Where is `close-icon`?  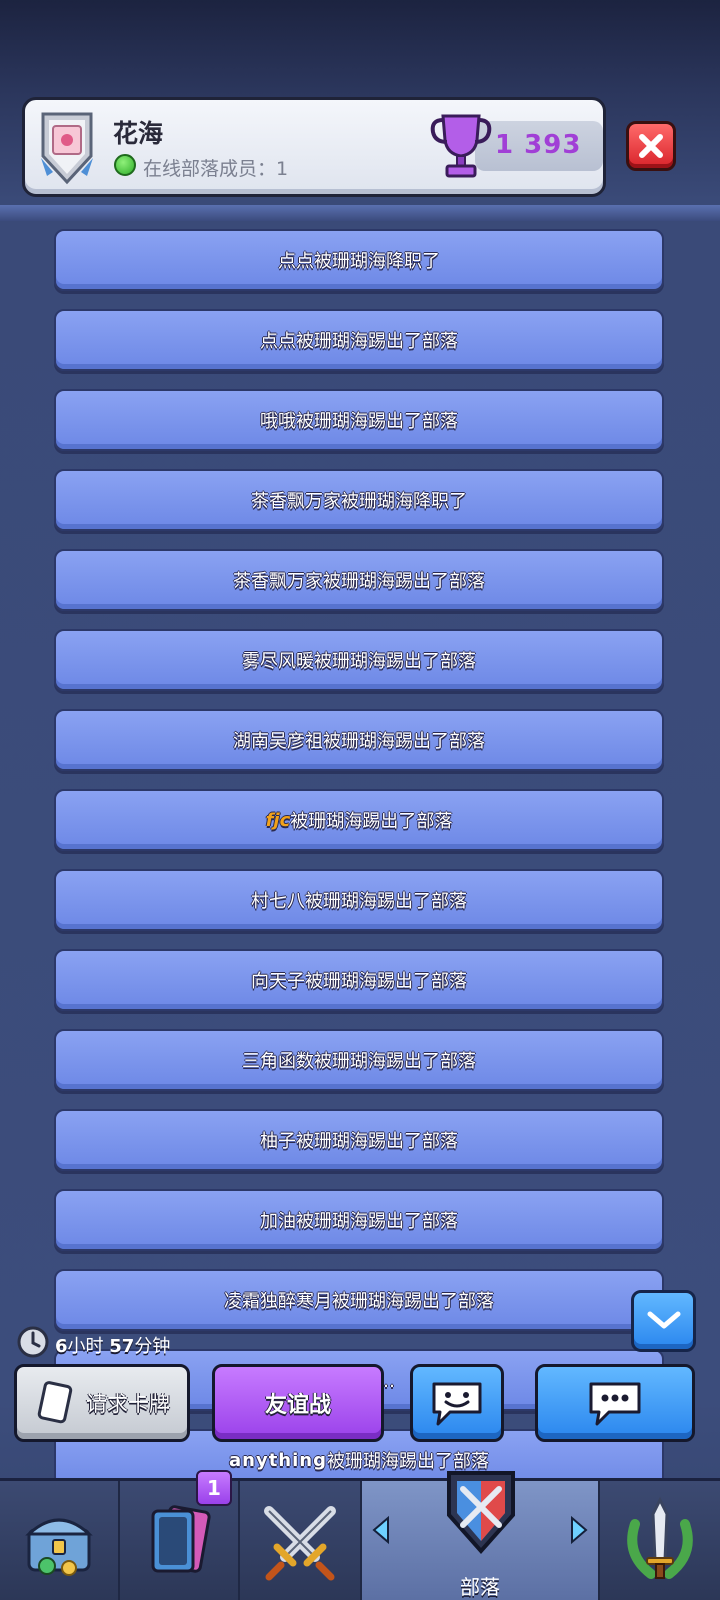 close-icon is located at coordinates (651, 146).